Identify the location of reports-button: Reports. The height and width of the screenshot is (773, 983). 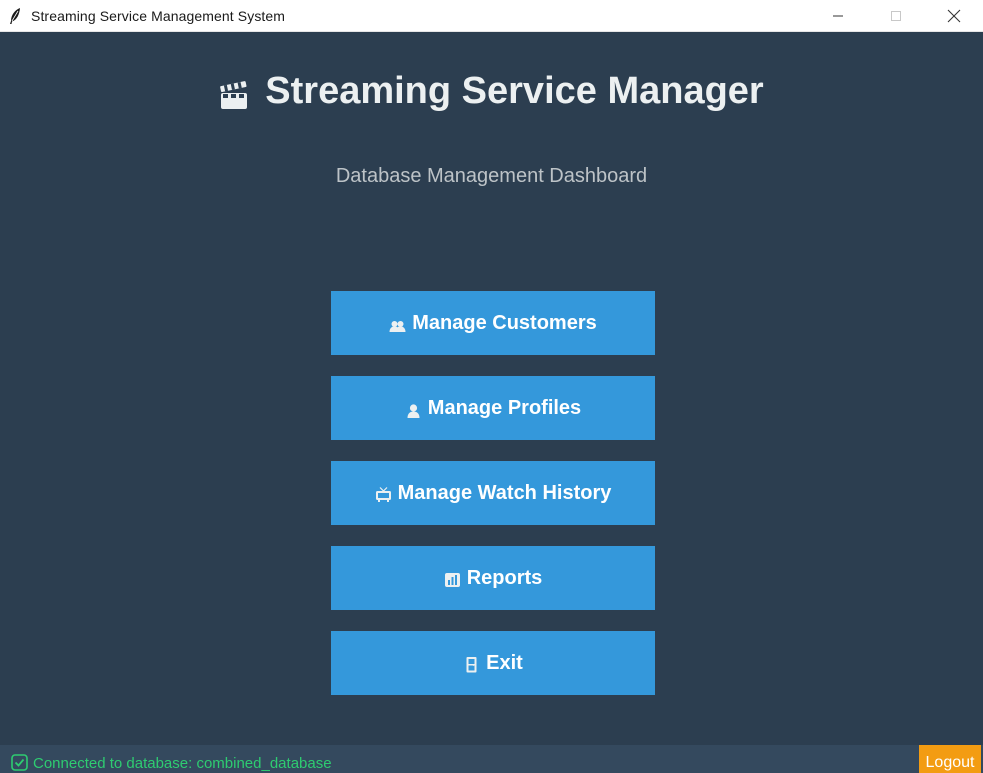
(493, 578).